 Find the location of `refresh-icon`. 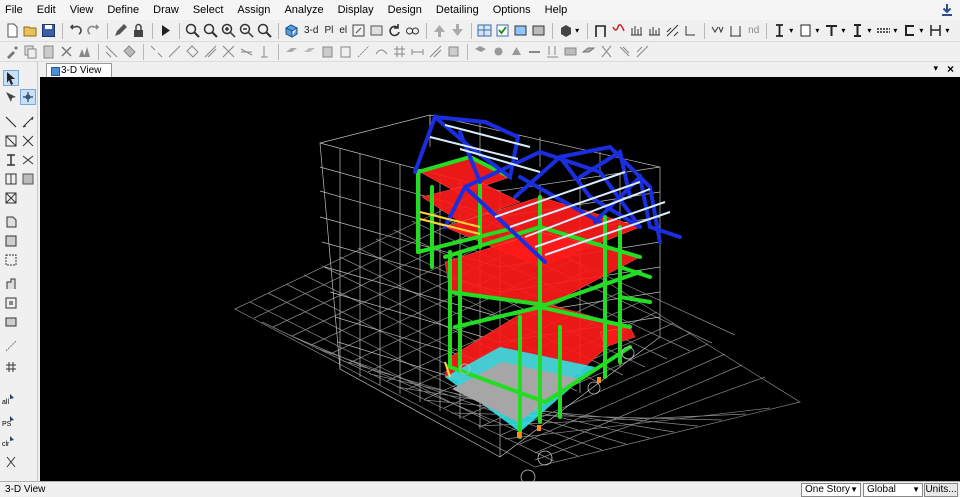

refresh-icon is located at coordinates (394, 30).